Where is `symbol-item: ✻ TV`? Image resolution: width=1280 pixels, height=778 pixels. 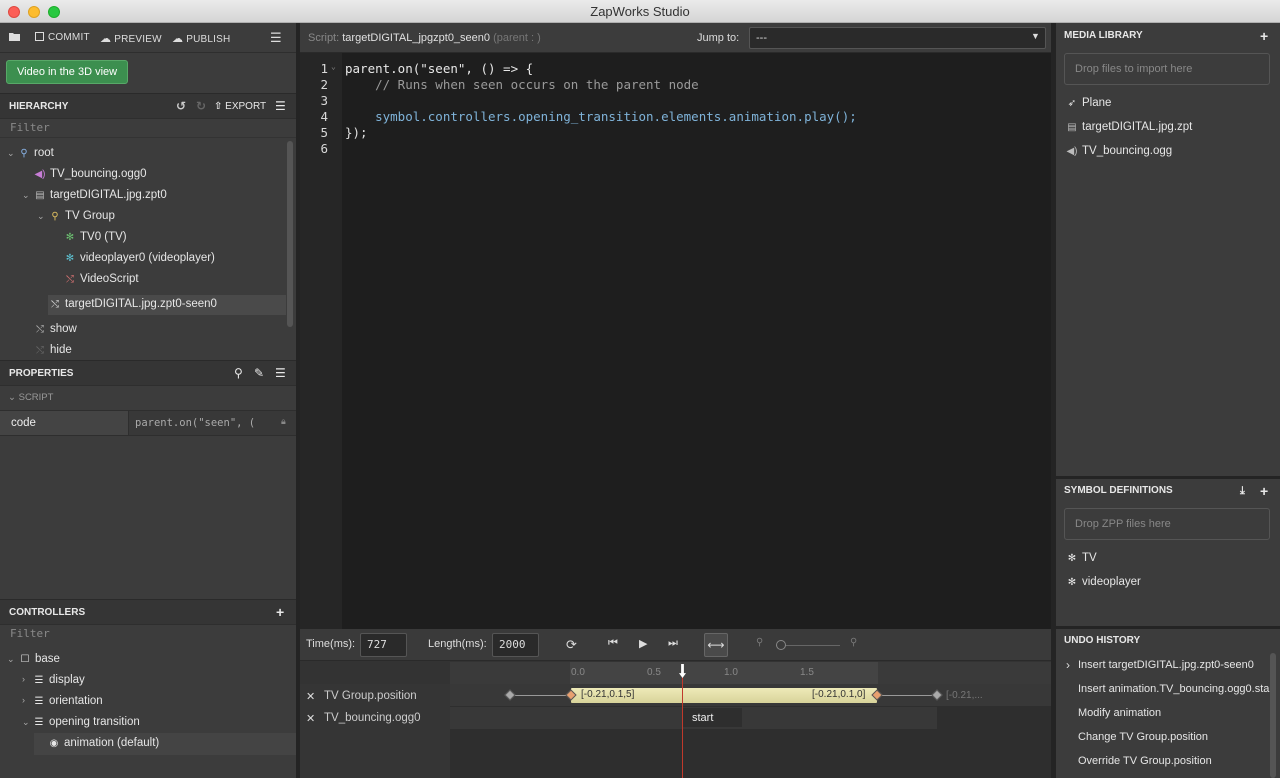 symbol-item: ✻ TV is located at coordinates (1081, 558).